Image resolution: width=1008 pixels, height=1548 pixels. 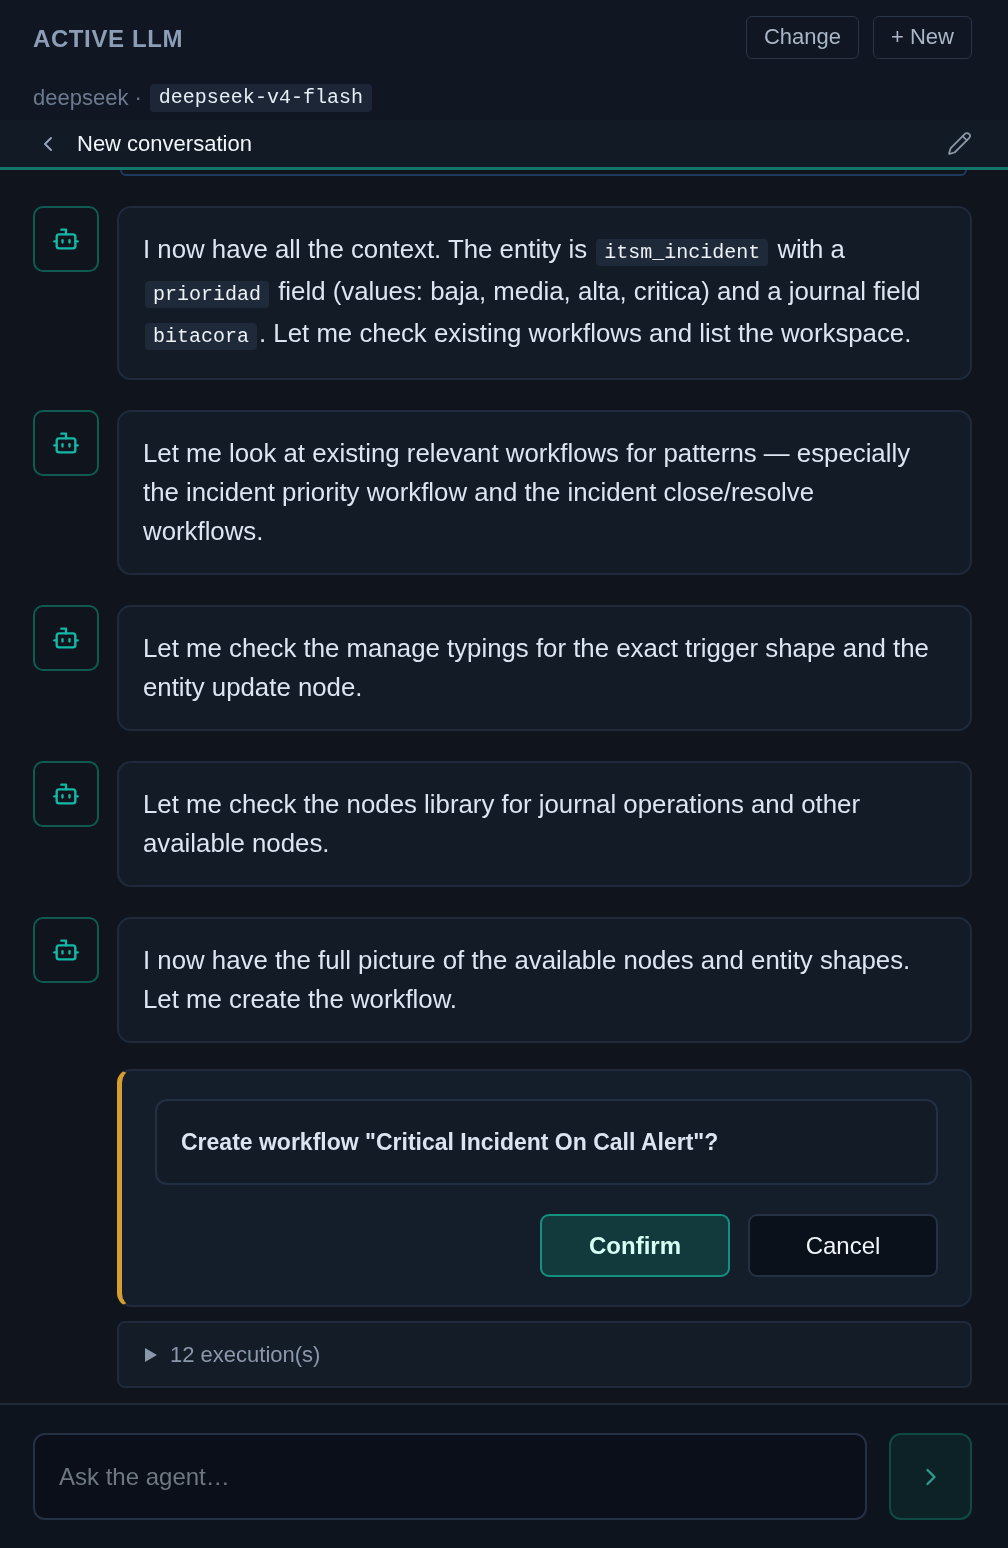 What do you see at coordinates (536, 668) in the screenshot?
I see `message-text: Let me check the manage typings for the exact trigger shape and the entity update node.` at bounding box center [536, 668].